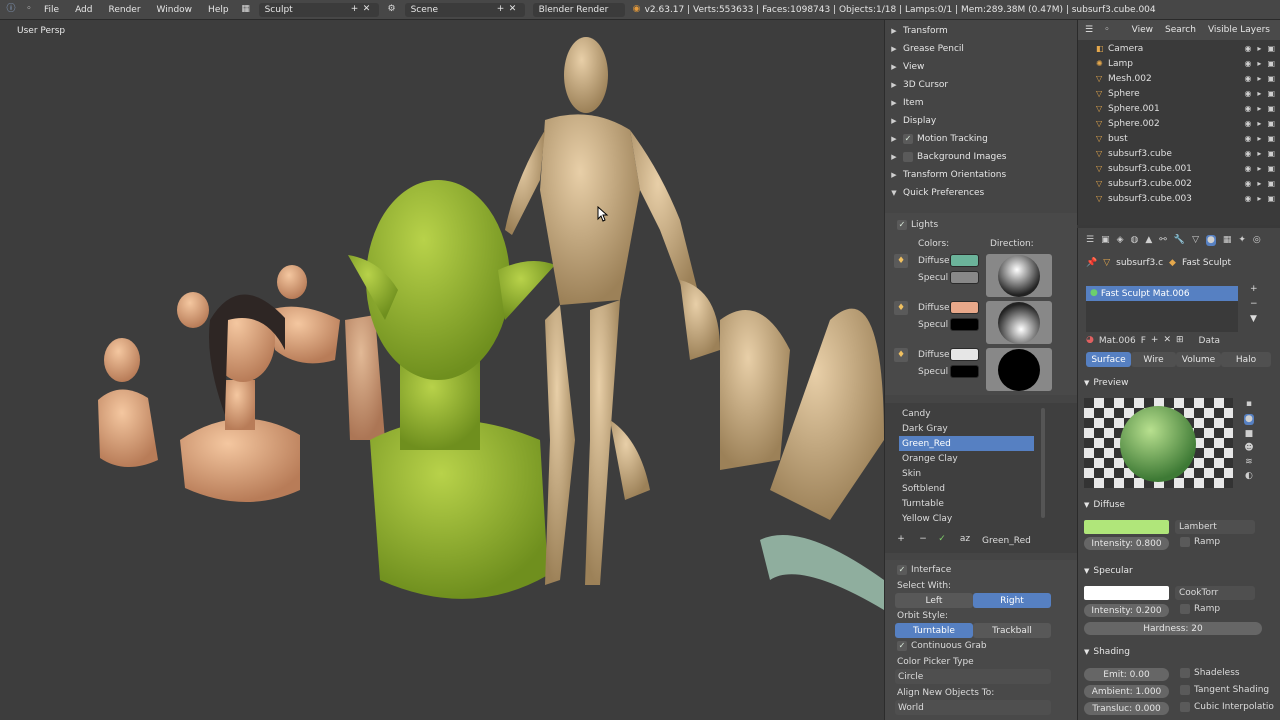 This screenshot has height=720, width=1280. Describe the element at coordinates (1148, 240) in the screenshot. I see `object-tab-icon: ▲` at that location.